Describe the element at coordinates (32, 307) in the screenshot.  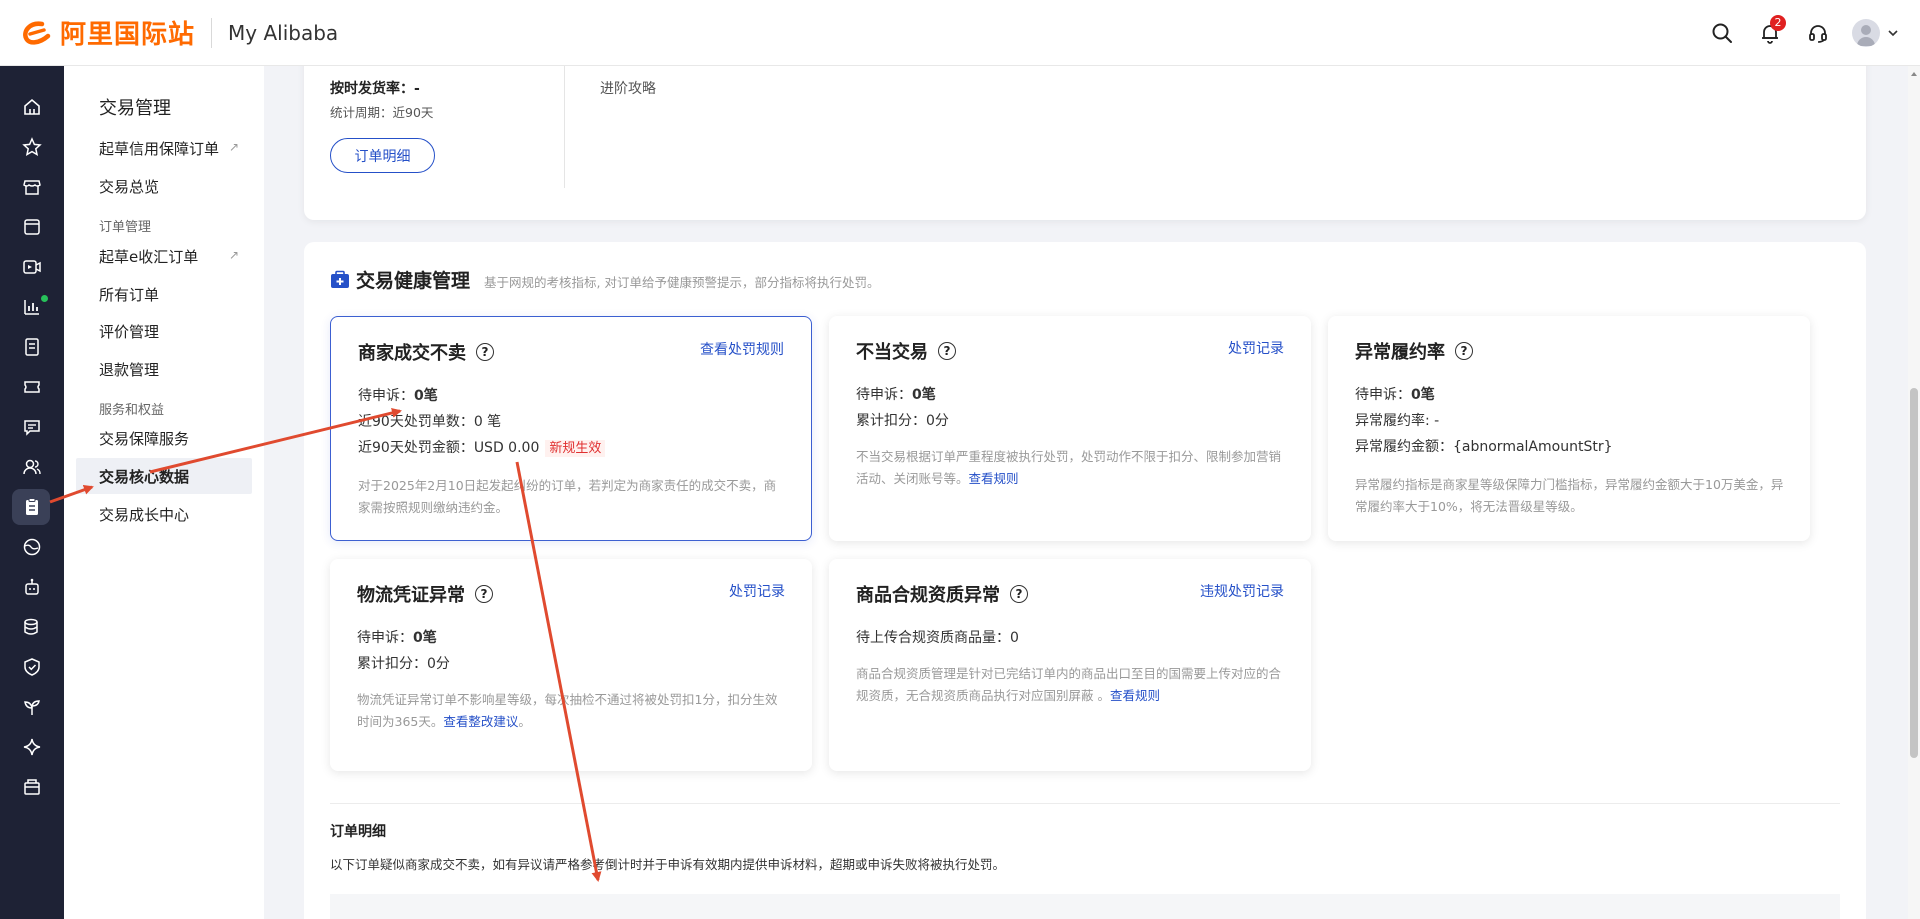
I see `rail-analytics` at that location.